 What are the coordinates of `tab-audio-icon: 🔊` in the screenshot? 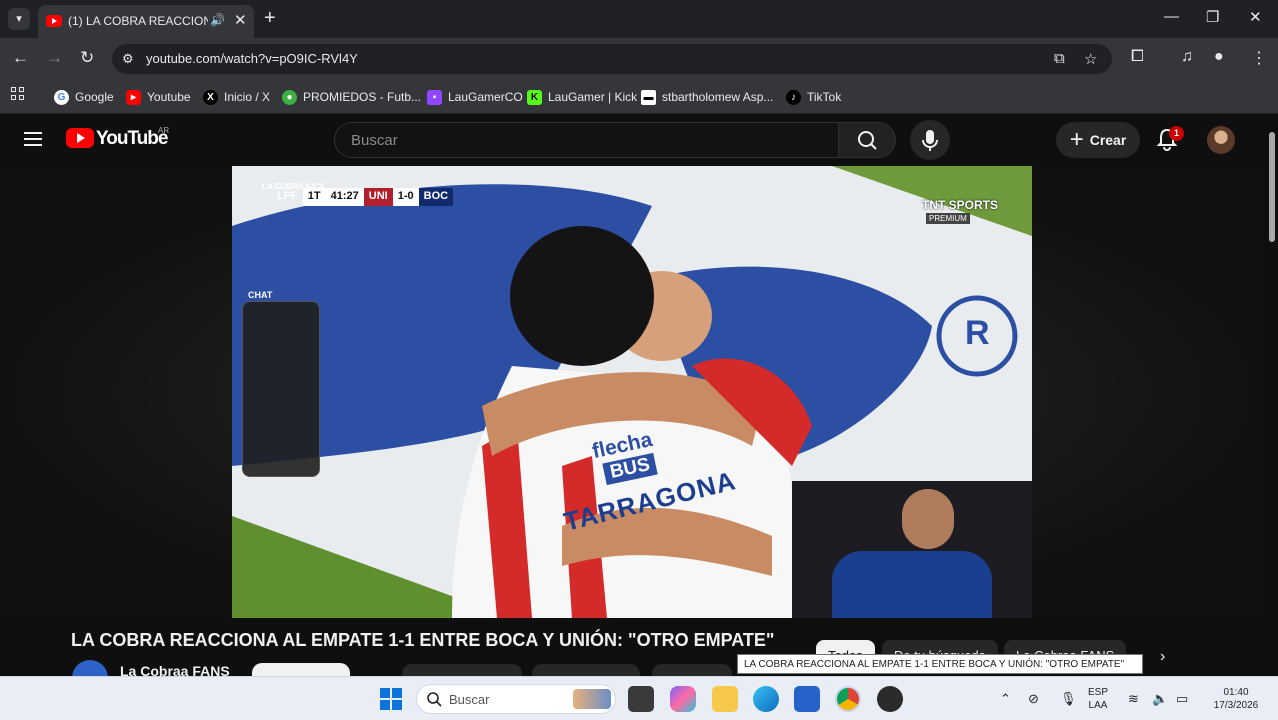 It's located at (217, 20).